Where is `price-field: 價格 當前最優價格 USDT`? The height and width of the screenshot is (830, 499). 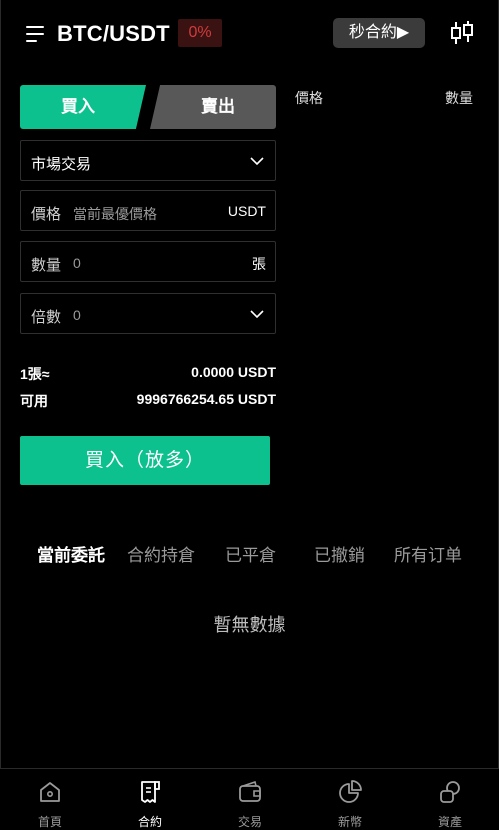 price-field: 價格 當前最優價格 USDT is located at coordinates (148, 210).